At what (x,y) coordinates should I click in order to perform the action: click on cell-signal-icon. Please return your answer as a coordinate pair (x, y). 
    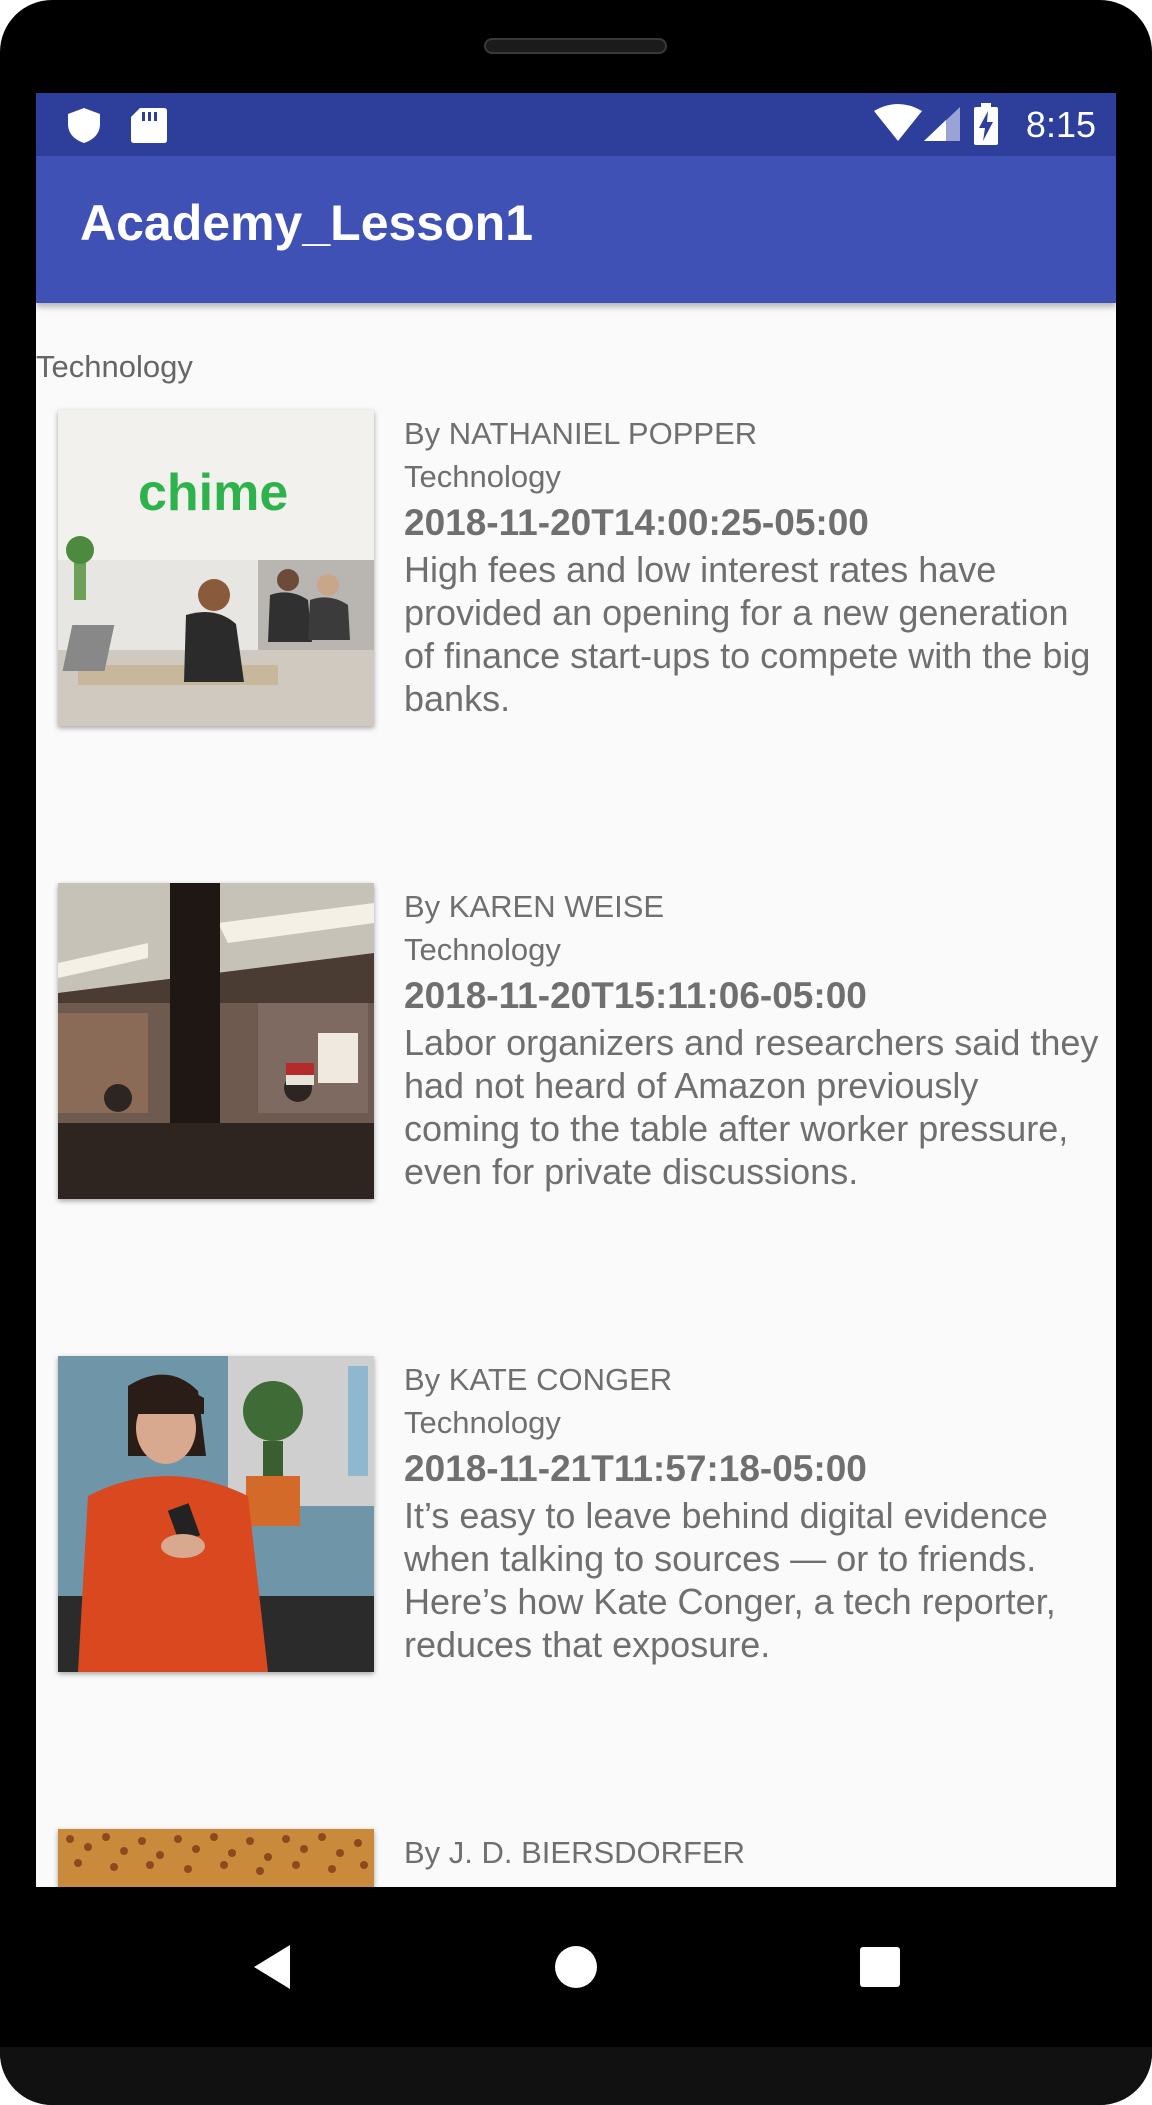
    Looking at the image, I should click on (941, 124).